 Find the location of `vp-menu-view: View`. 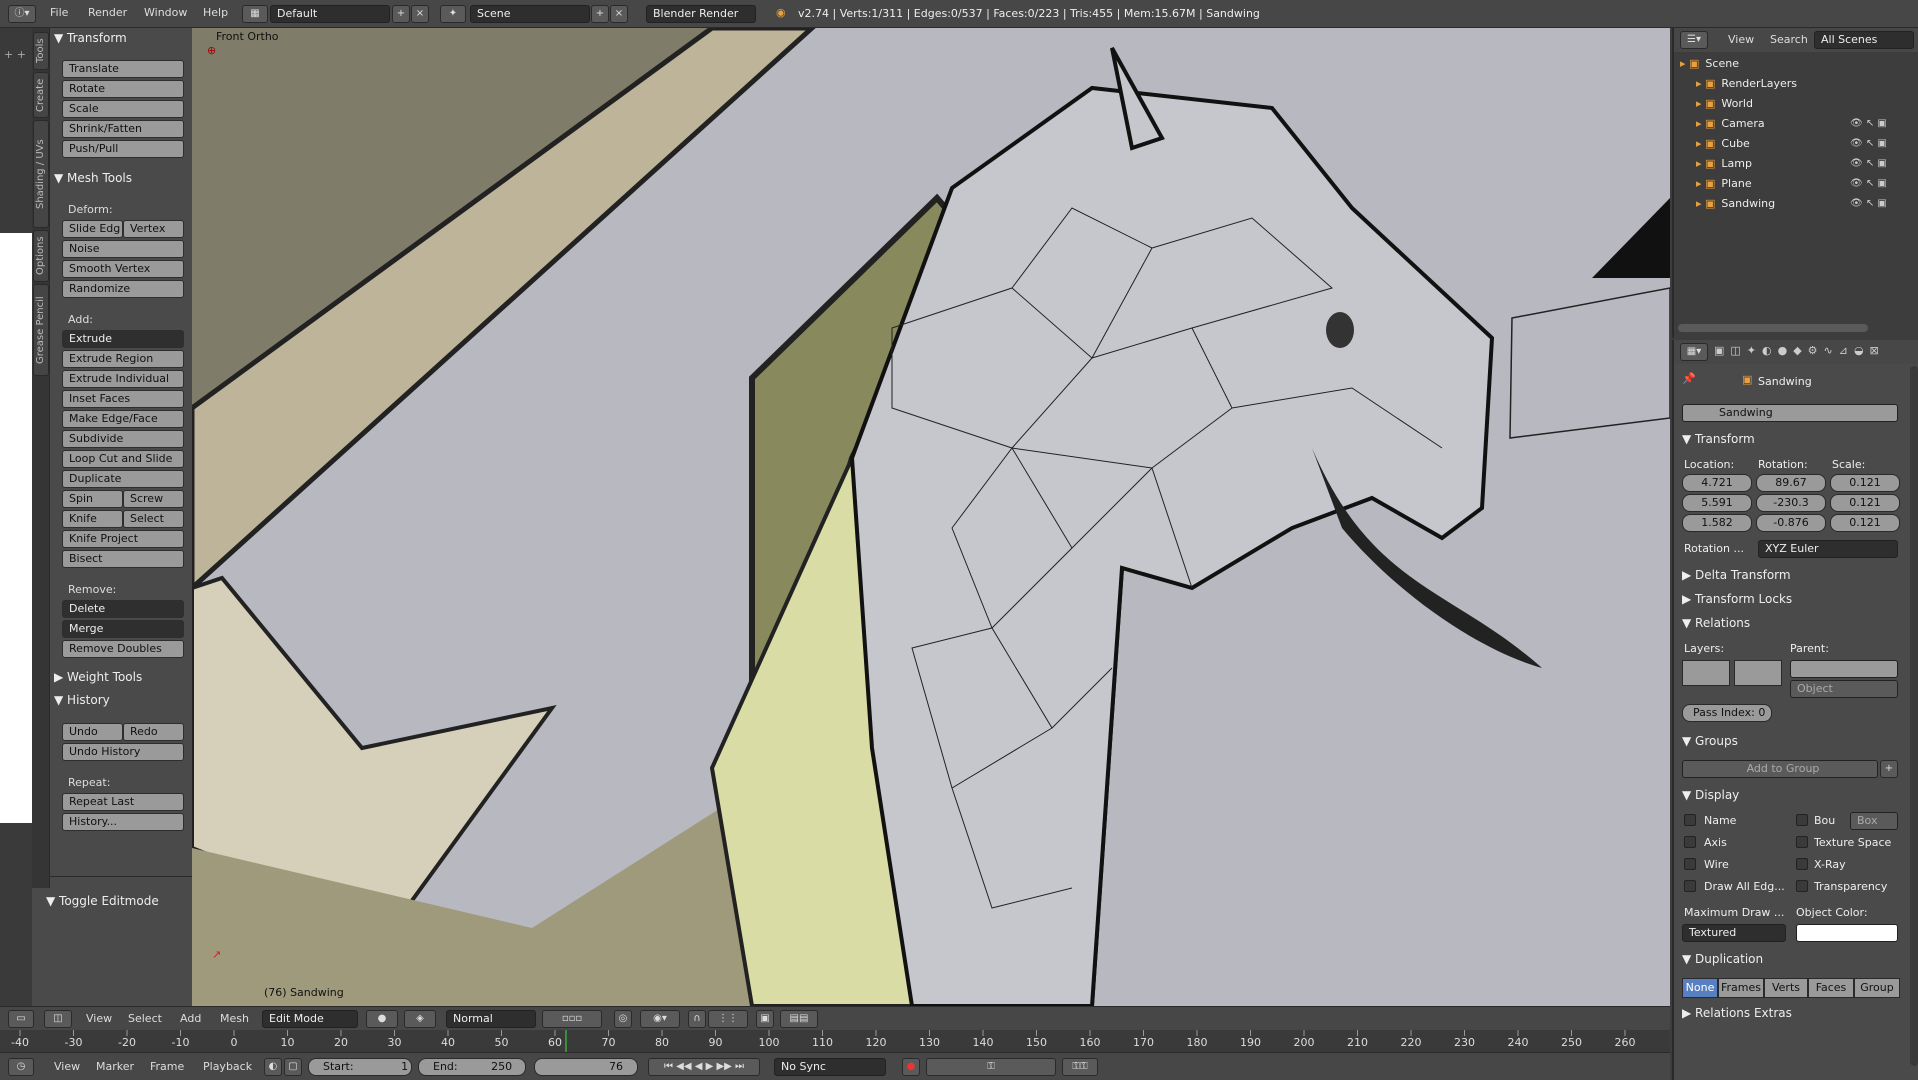

vp-menu-view: View is located at coordinates (99, 1018).